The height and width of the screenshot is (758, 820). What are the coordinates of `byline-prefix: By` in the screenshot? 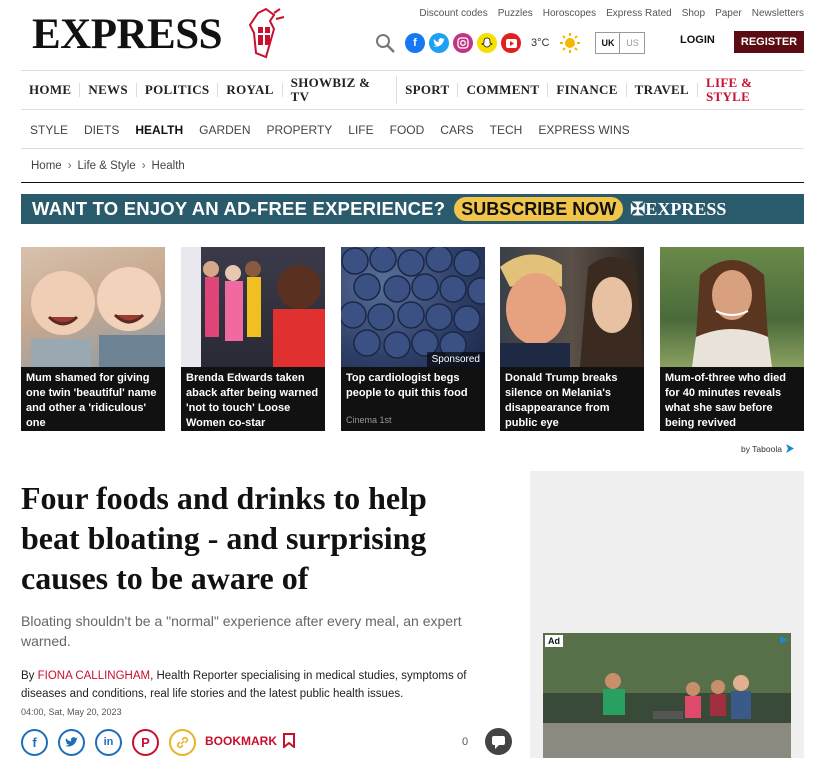 It's located at (28, 676).